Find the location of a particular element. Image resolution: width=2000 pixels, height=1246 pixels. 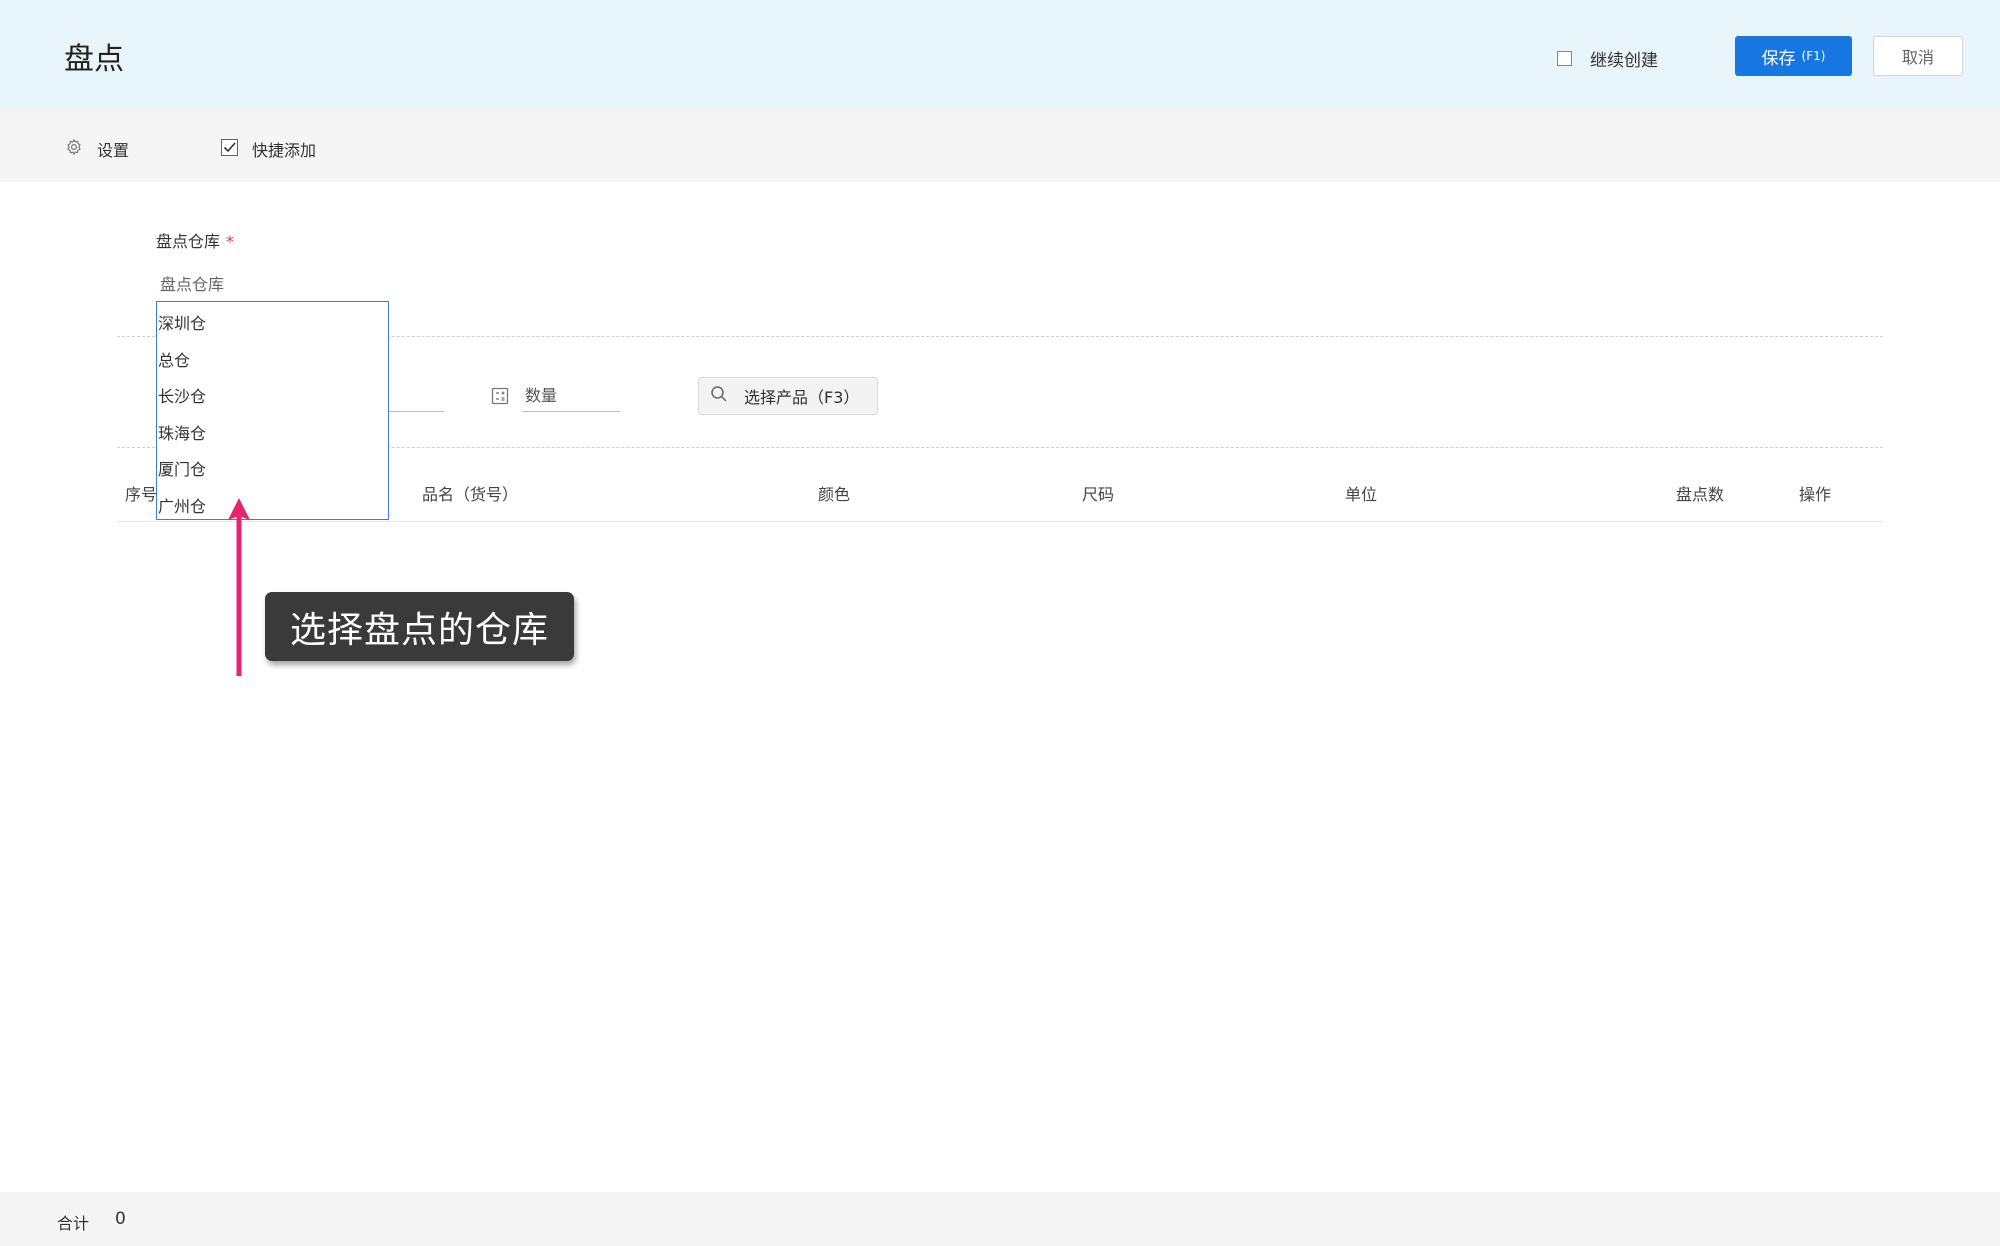

calculator-icon is located at coordinates (500, 398).